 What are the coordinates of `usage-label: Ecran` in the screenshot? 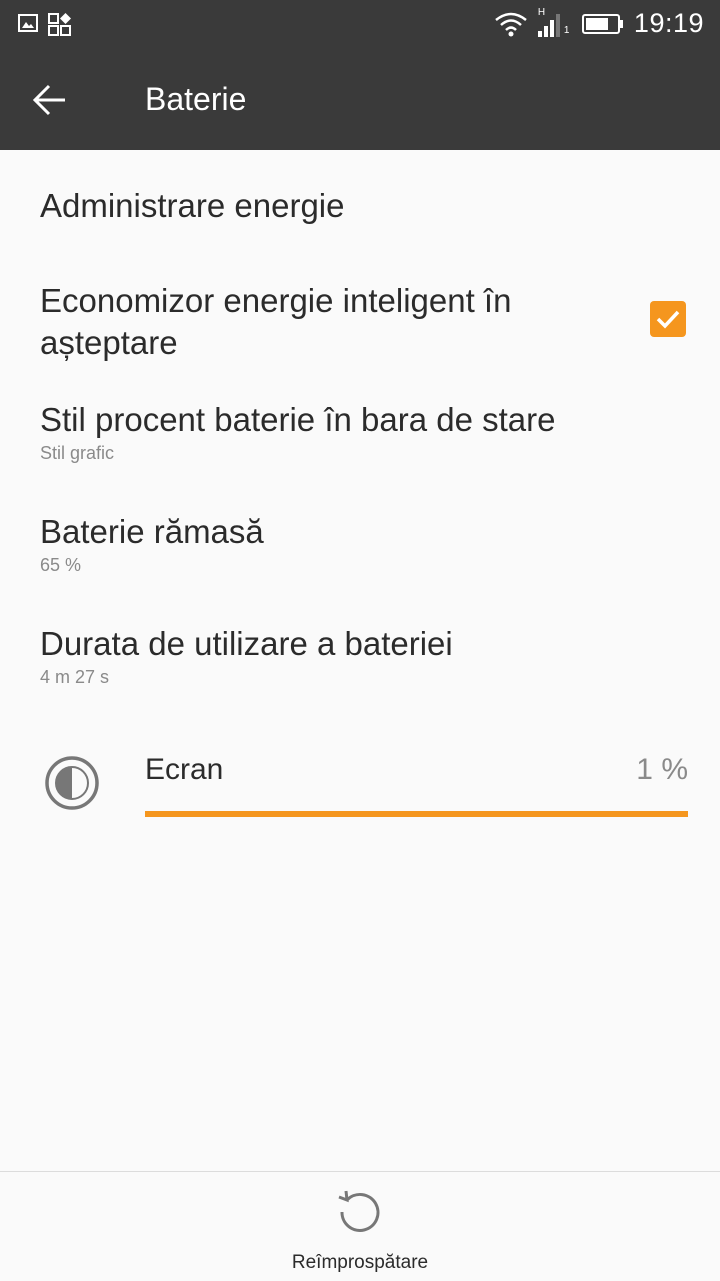 It's located at (184, 769).